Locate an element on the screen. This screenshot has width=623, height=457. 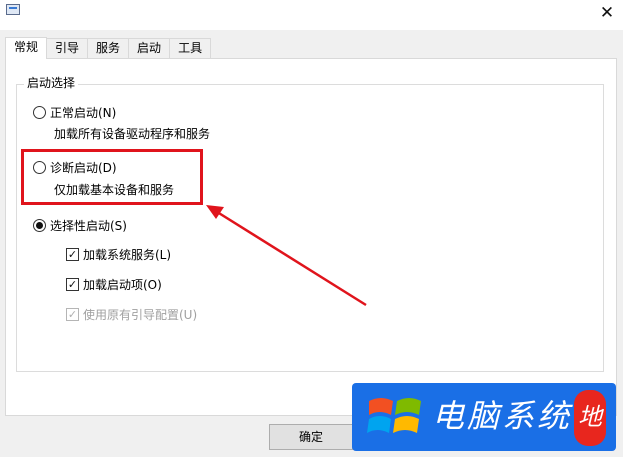
ok-button: 确定 is located at coordinates (311, 437).